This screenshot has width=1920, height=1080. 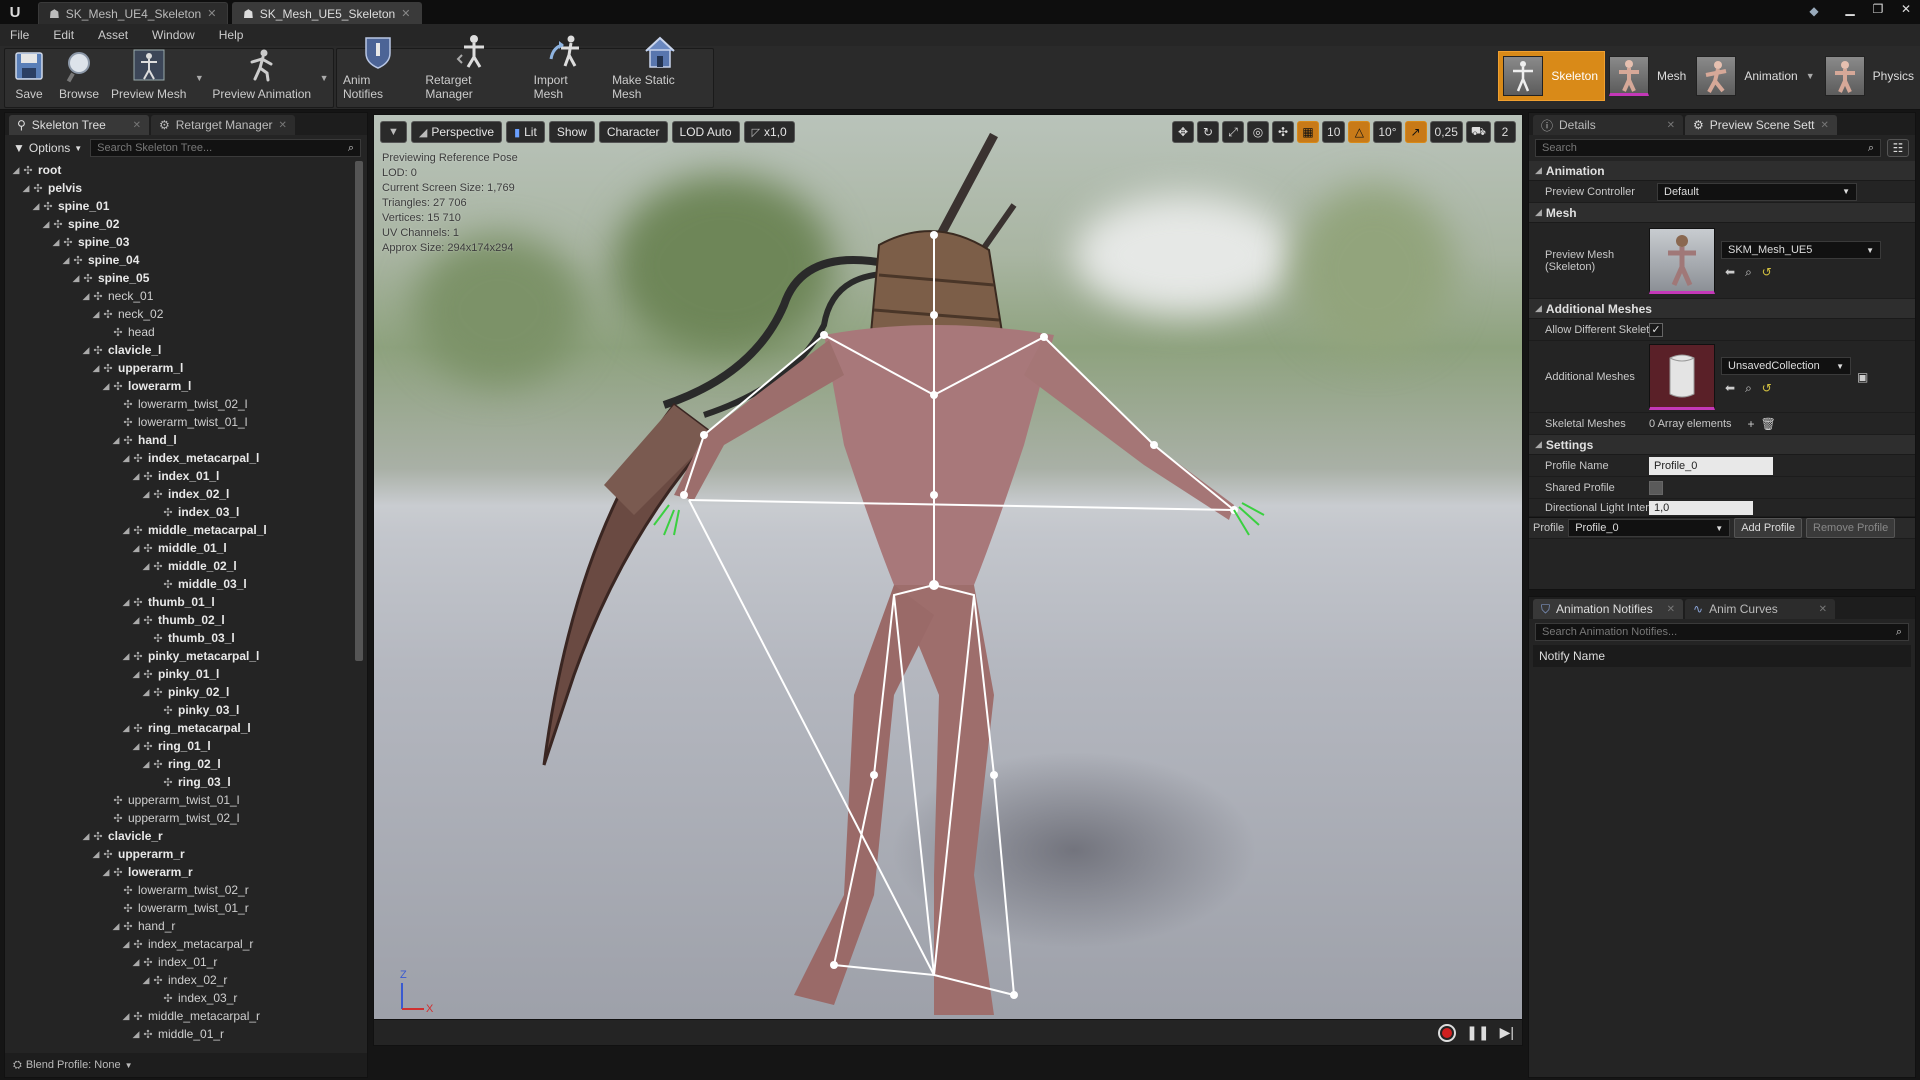 I want to click on bone-row: ✣ upperarm_twist_02_l, so click(x=179, y=818).